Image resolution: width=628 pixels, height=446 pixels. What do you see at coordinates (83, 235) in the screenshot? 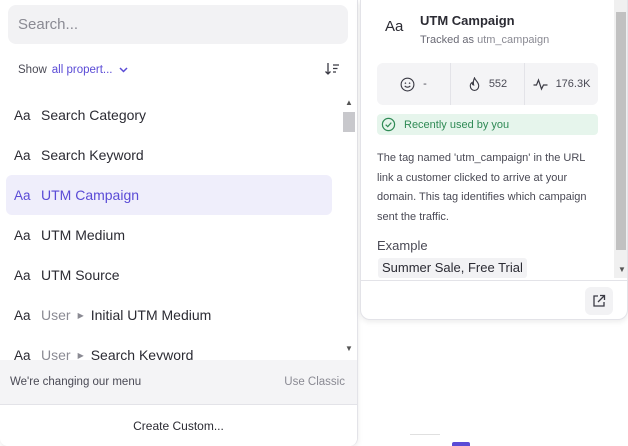
I see `item-label: UTM Medium` at bounding box center [83, 235].